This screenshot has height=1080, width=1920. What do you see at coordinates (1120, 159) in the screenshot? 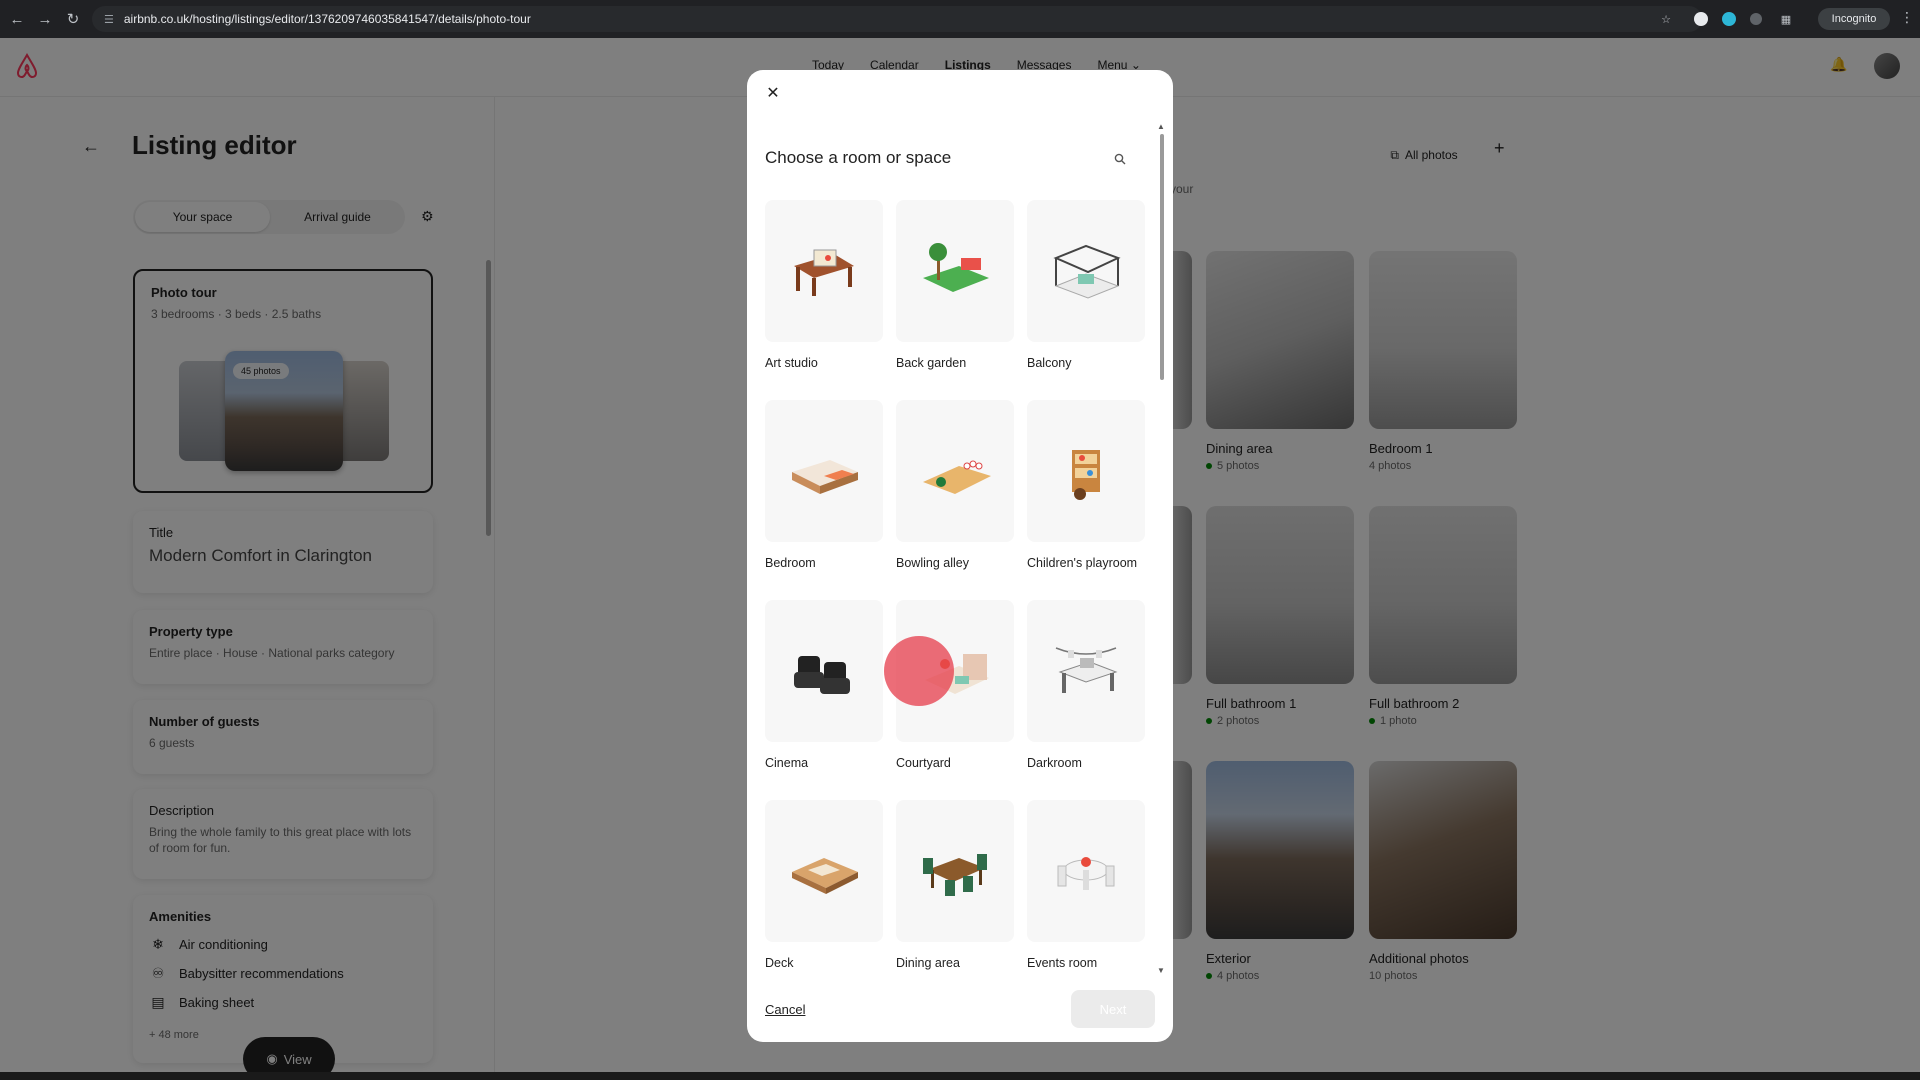
I see `search-icon` at bounding box center [1120, 159].